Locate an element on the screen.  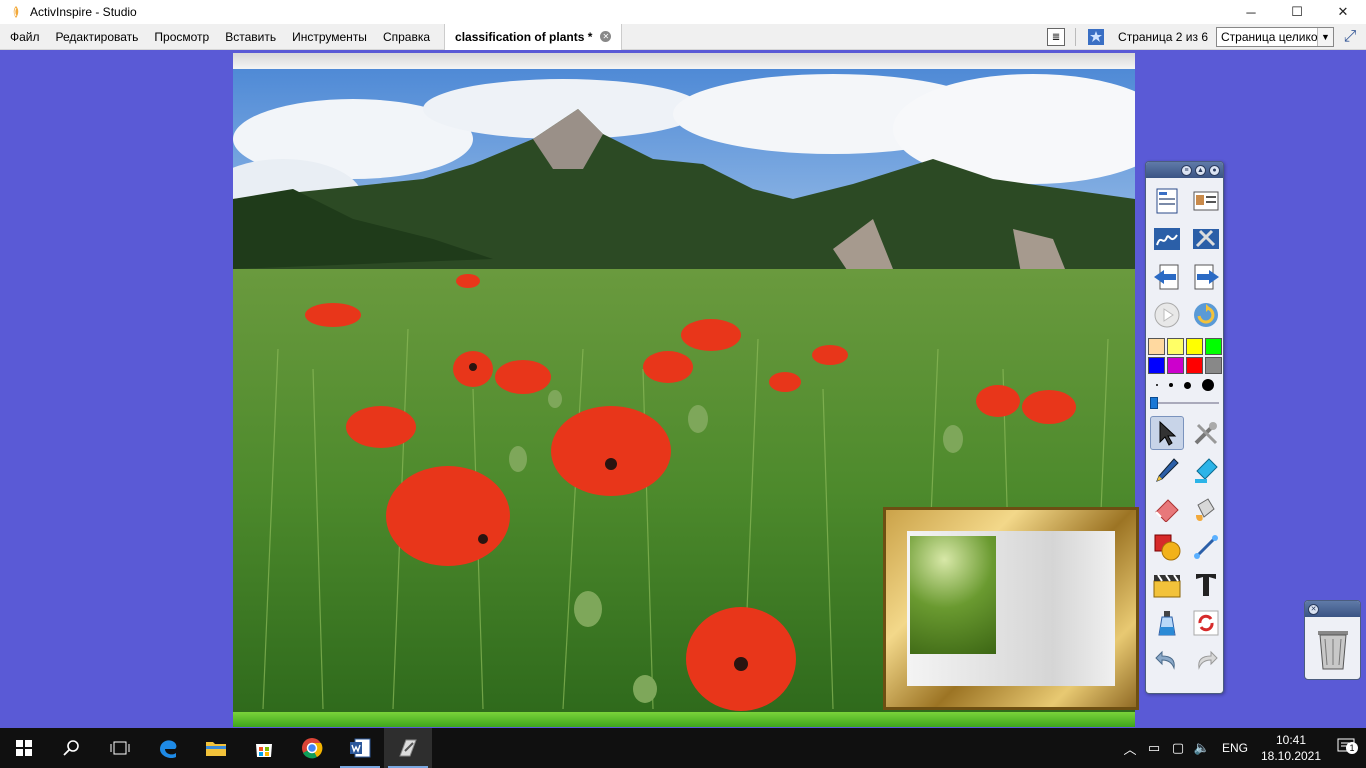
clock-time: 10:41 is located at coordinates (1291, 740).